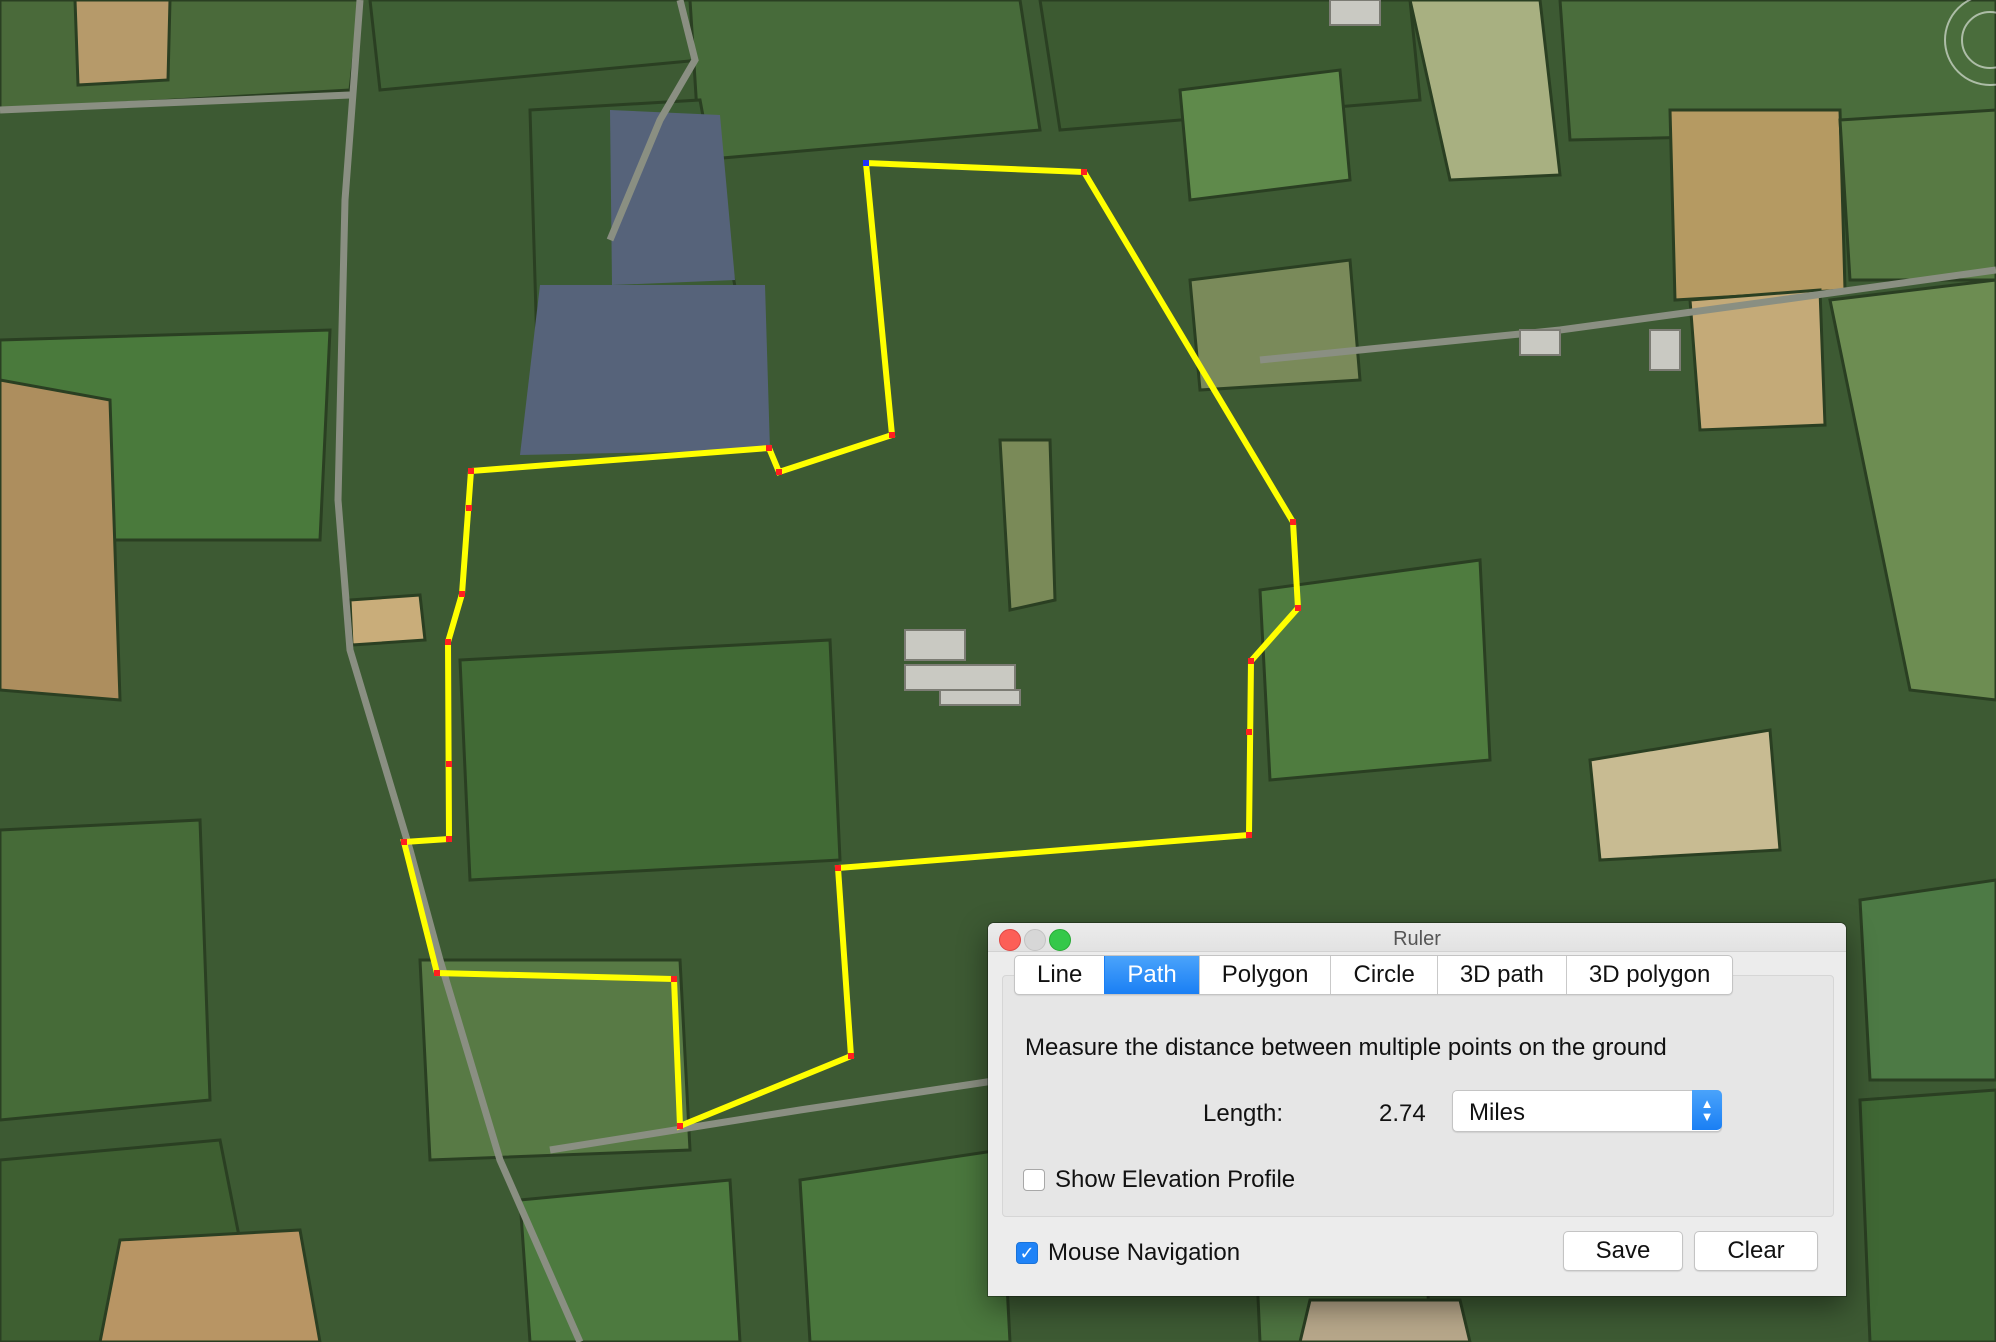  I want to click on unit-select-value: Miles, so click(1497, 1112).